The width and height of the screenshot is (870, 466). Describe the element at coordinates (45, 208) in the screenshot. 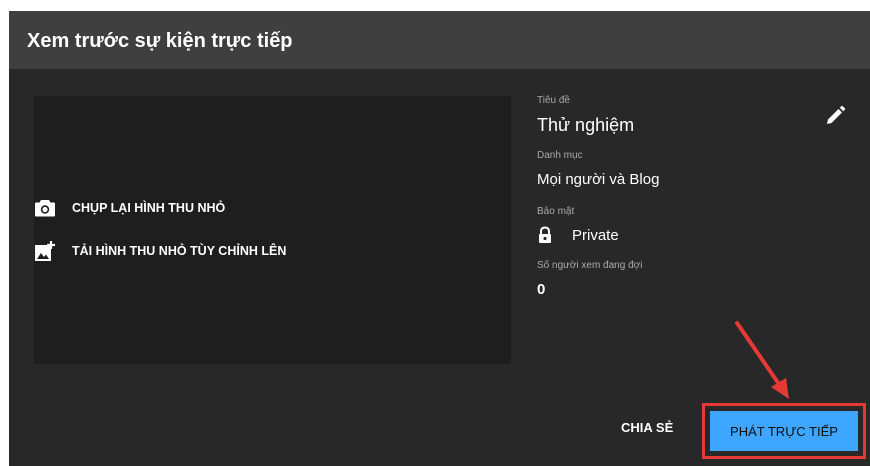

I see `camera-icon` at that location.